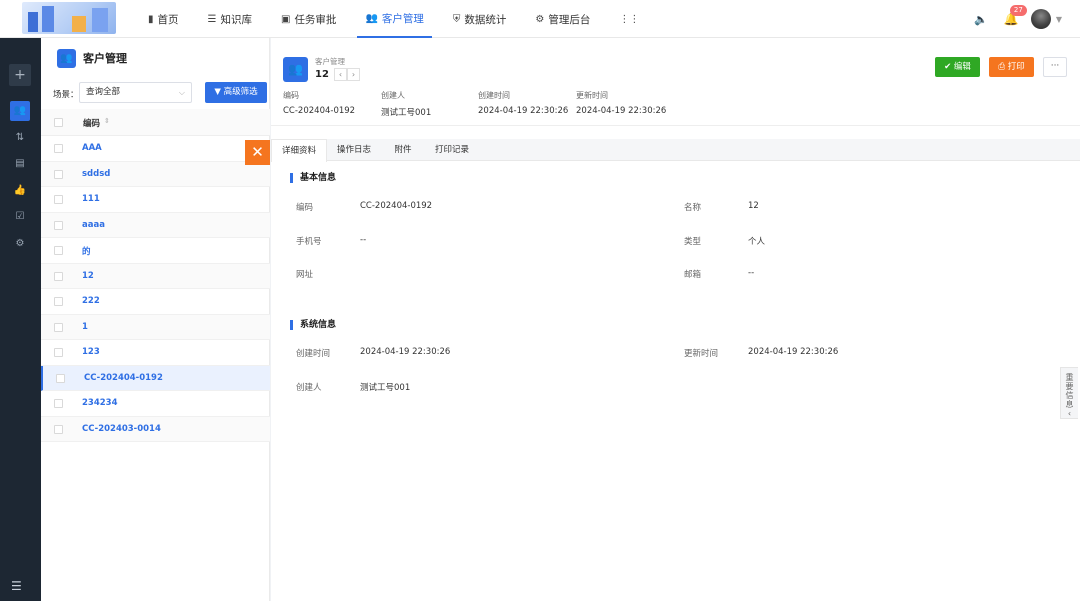 The height and width of the screenshot is (601, 1080). I want to click on field-label-website: 网址, so click(305, 275).